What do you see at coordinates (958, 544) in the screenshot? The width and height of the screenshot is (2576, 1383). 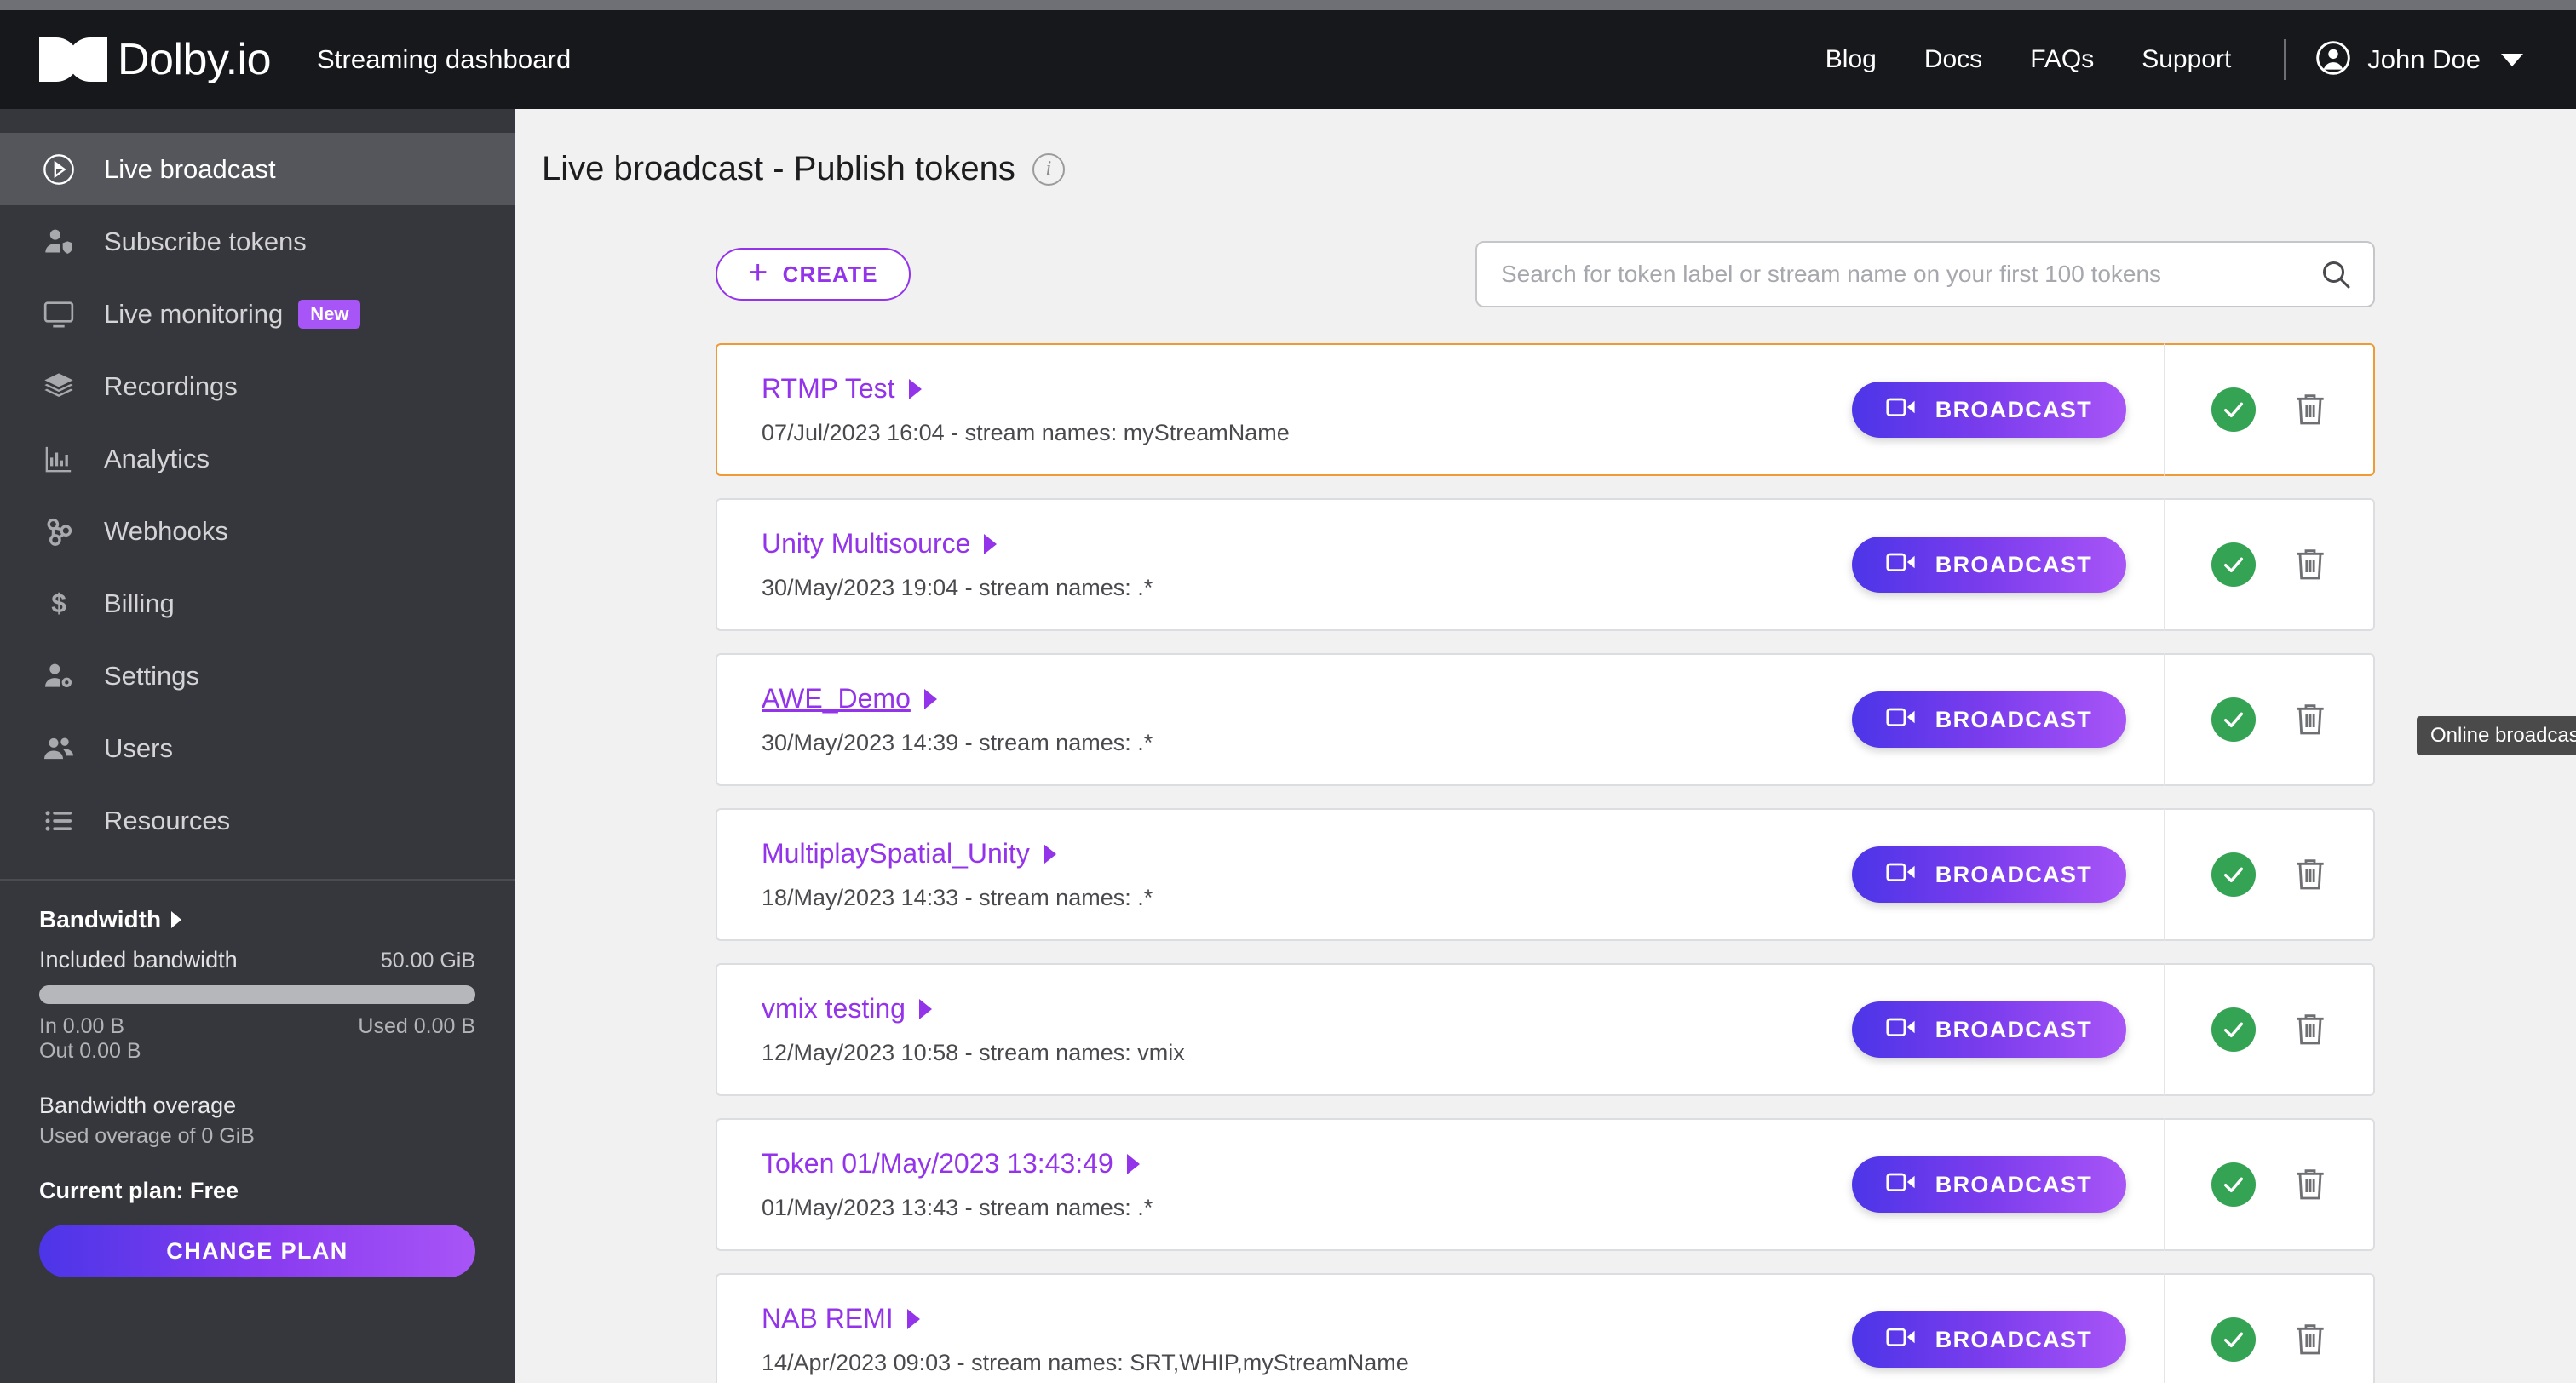 I see `token-name-link: Unity Multisource` at bounding box center [958, 544].